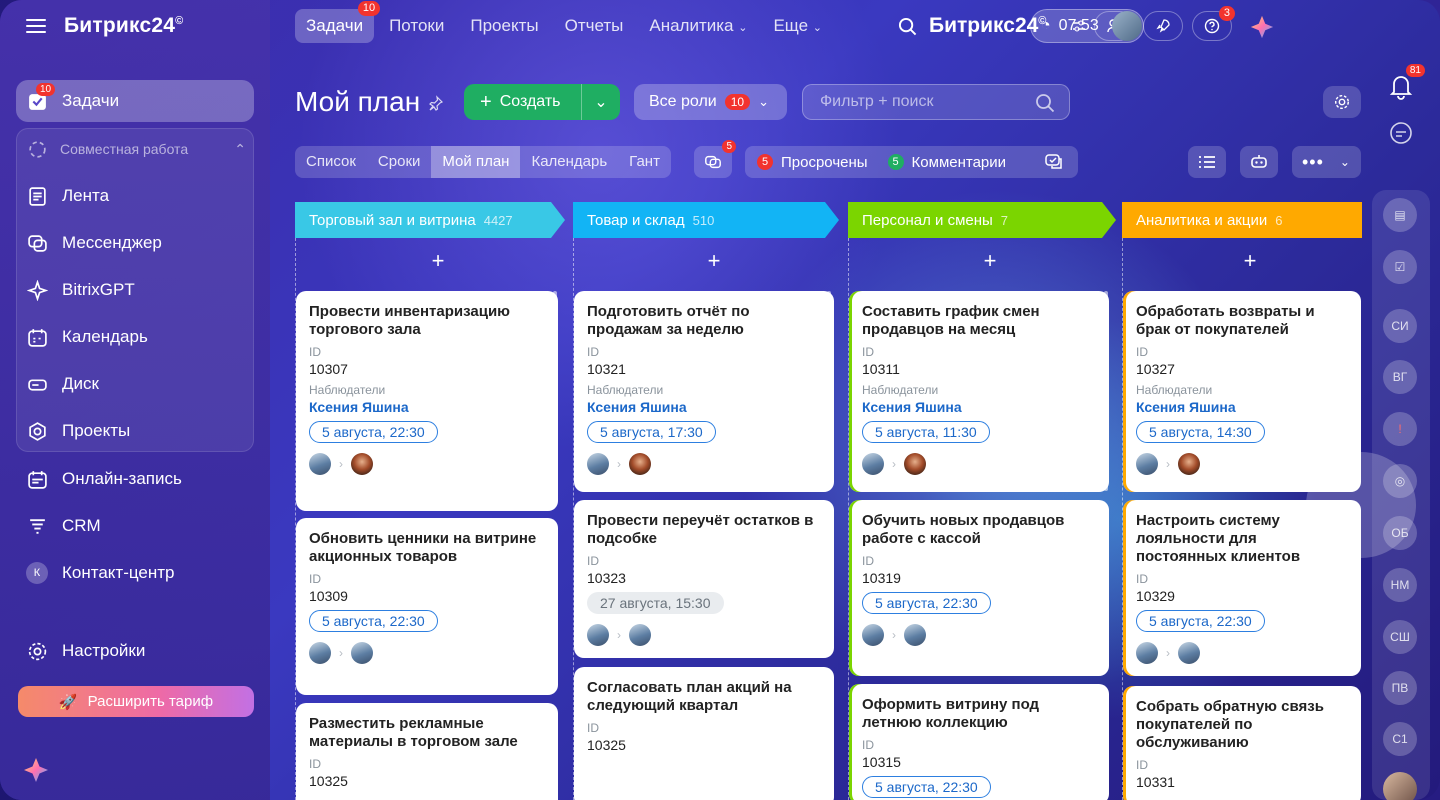 The height and width of the screenshot is (800, 1440). Describe the element at coordinates (135, 337) in the screenshot. I see `sidebar-item-calendar: Календарь` at that location.